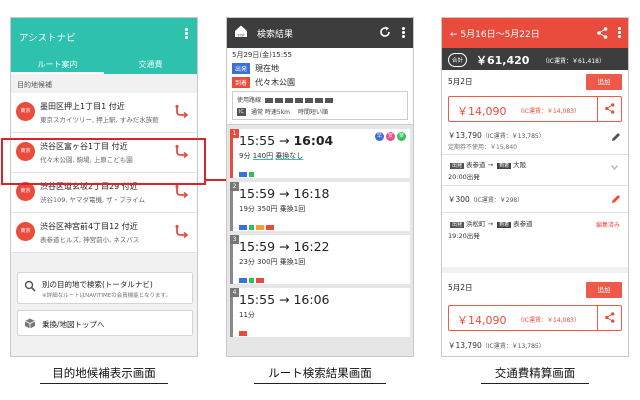 The width and height of the screenshot is (640, 400). I want to click on box-icon, so click(30, 323).